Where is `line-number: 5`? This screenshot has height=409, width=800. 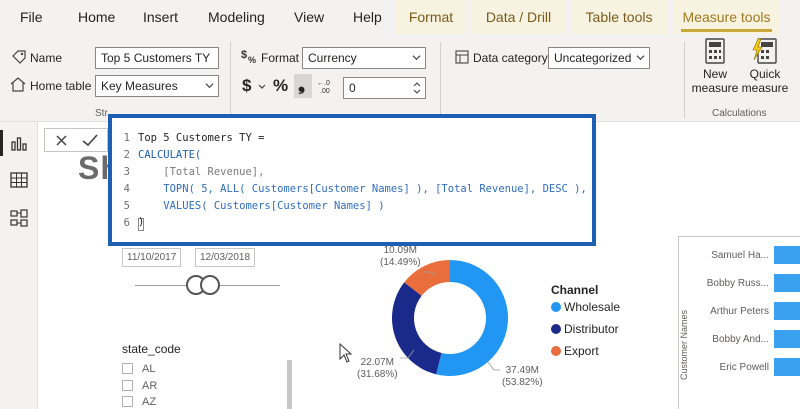 line-number: 5 is located at coordinates (126, 206).